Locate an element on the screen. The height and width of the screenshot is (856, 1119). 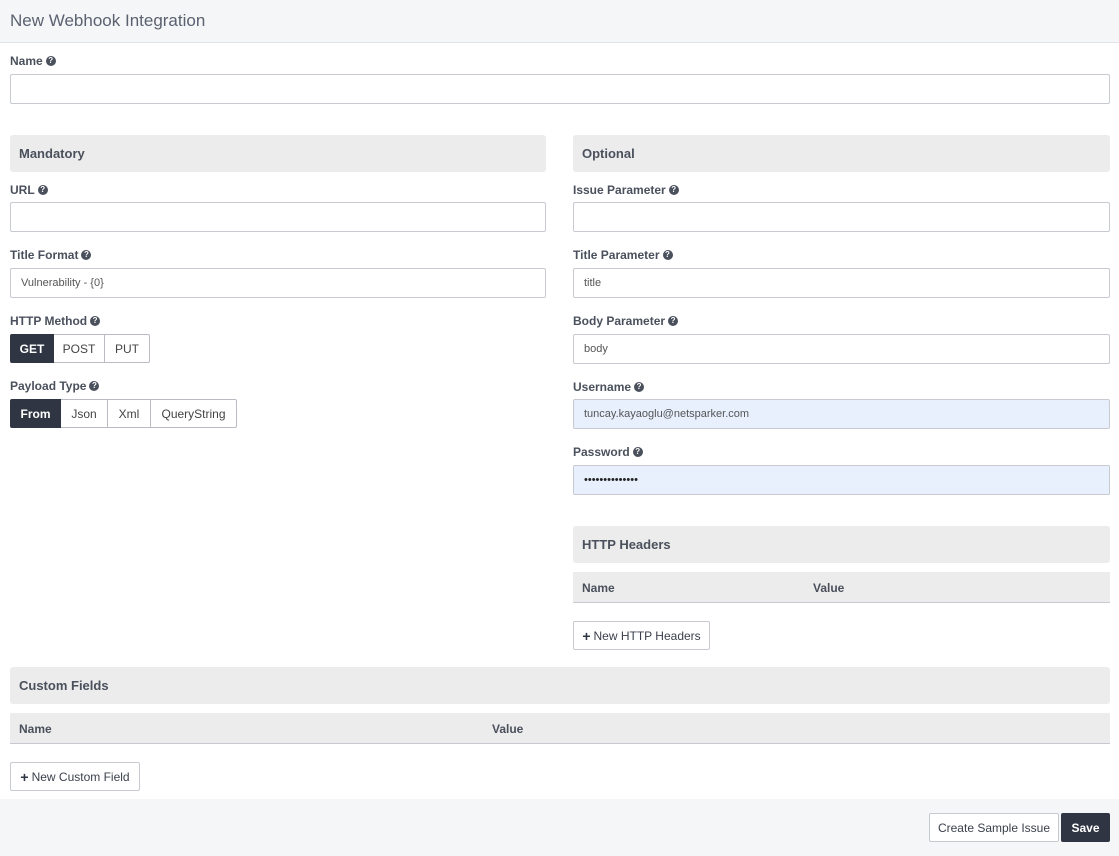
payload-type-querystring-button: QueryString is located at coordinates (194, 413).